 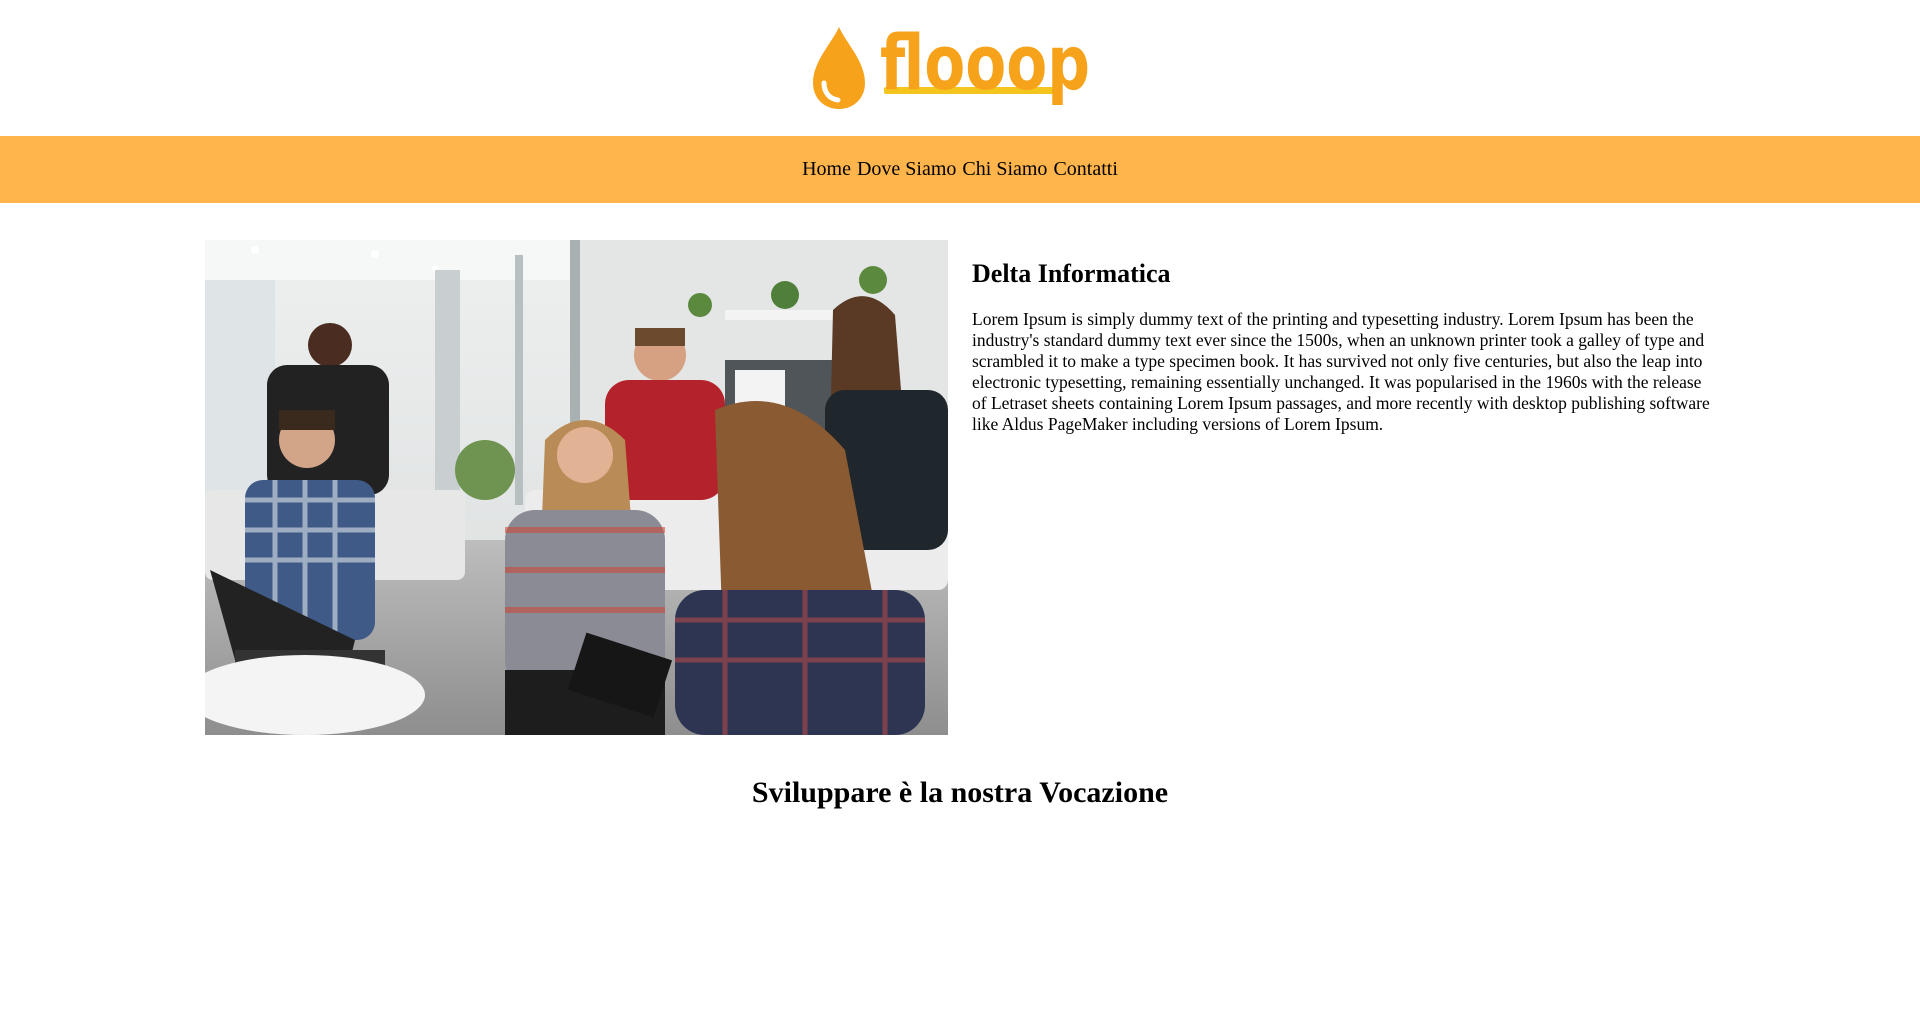 I want to click on main-navbar: Home Dove Siamo Chi Siamo Contatti, so click(x=960, y=169).